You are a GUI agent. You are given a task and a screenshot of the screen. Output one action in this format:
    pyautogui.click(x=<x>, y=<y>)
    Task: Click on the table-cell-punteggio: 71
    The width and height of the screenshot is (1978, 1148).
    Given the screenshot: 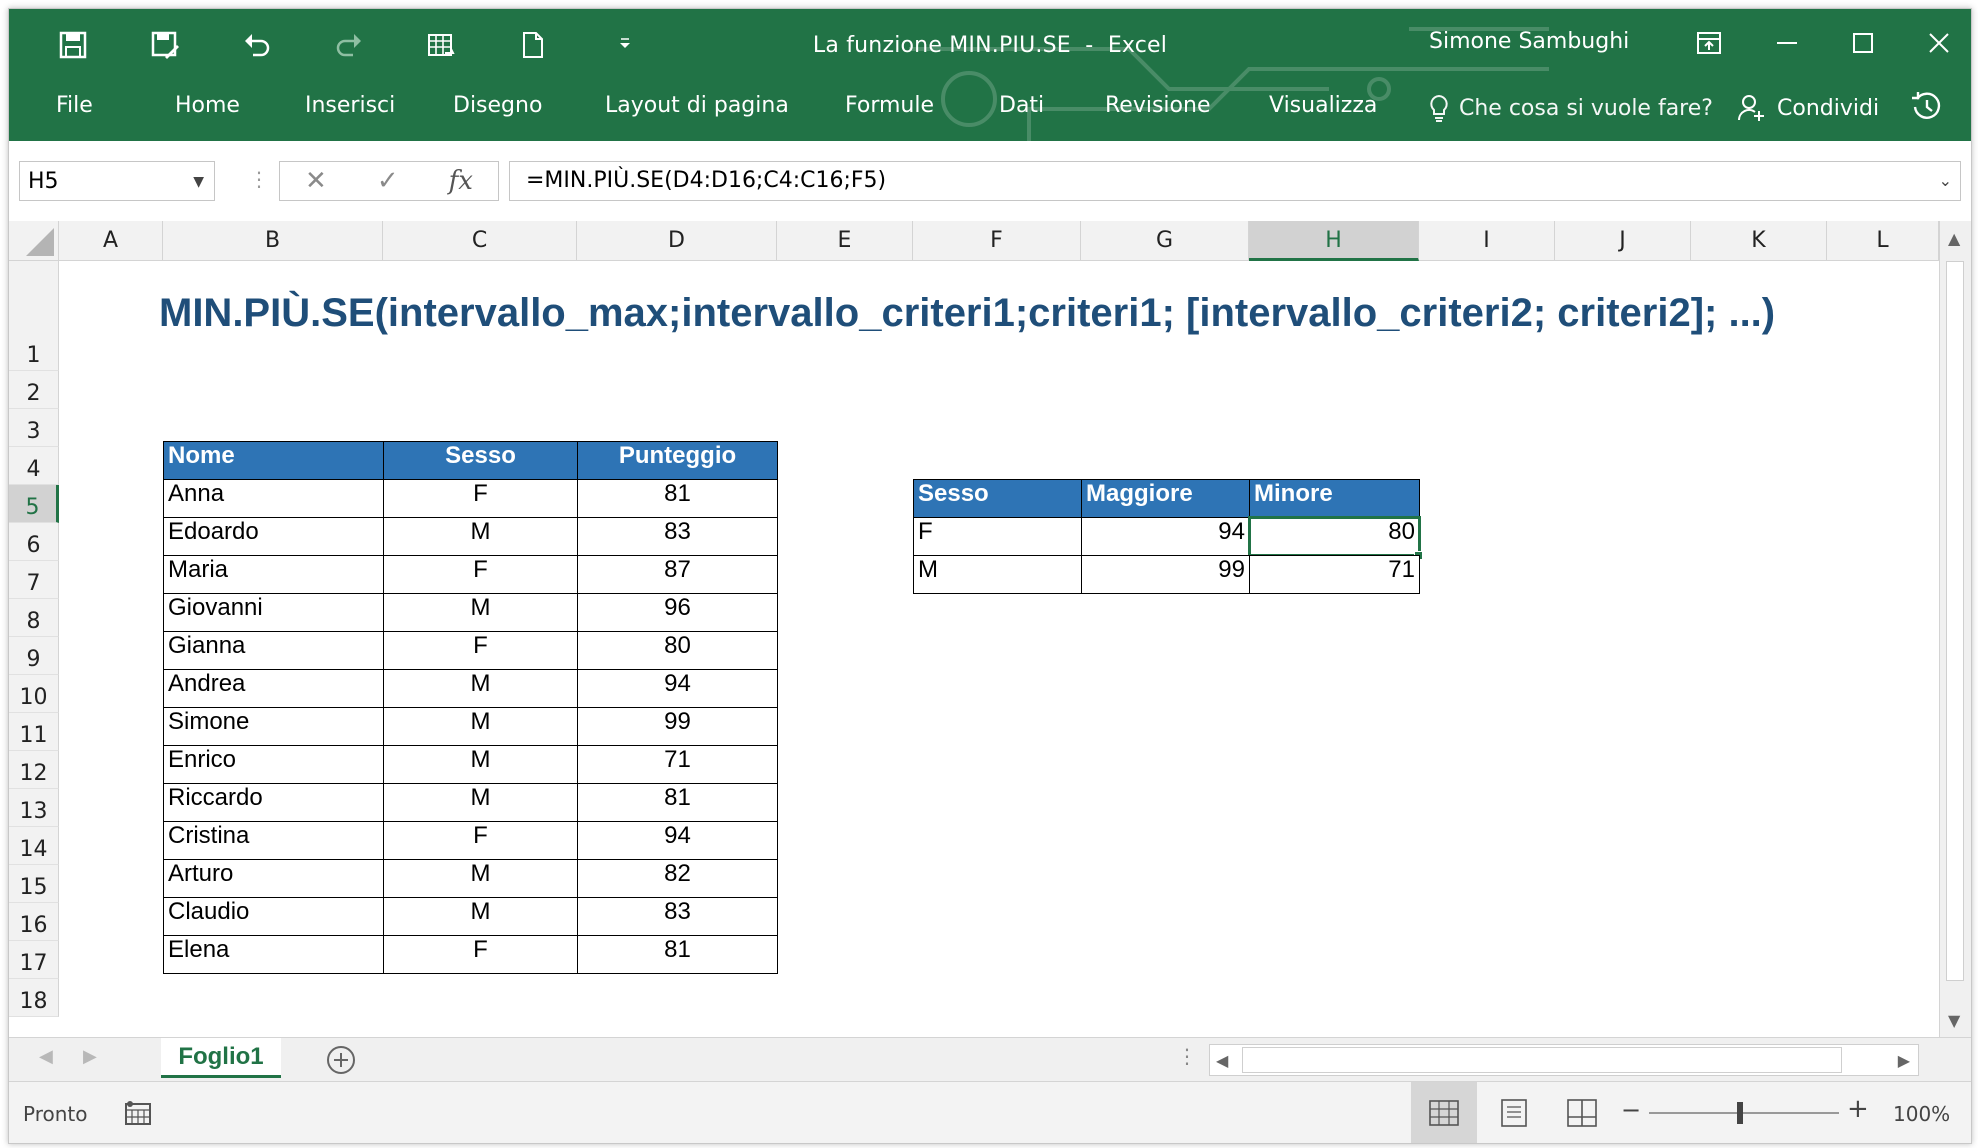 What is the action you would take?
    pyautogui.click(x=677, y=764)
    